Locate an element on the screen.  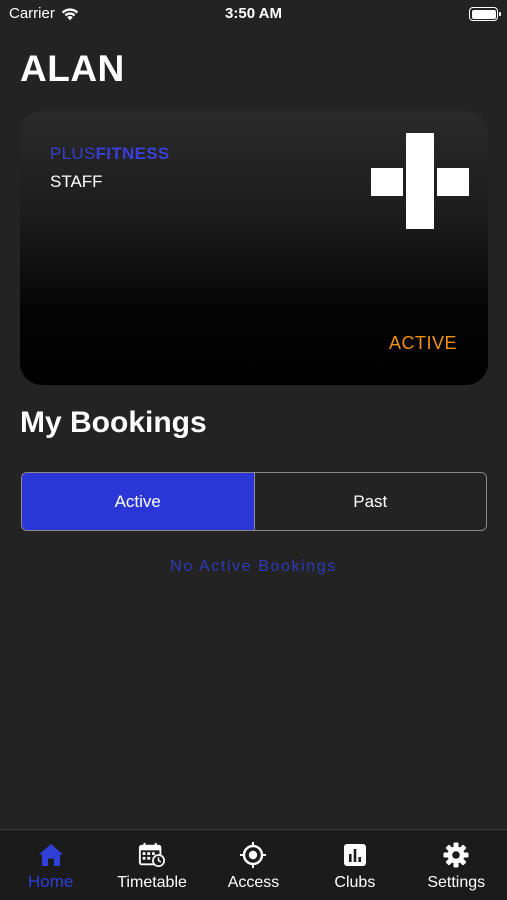
tab-timetable-label: Timetable is located at coordinates (152, 882).